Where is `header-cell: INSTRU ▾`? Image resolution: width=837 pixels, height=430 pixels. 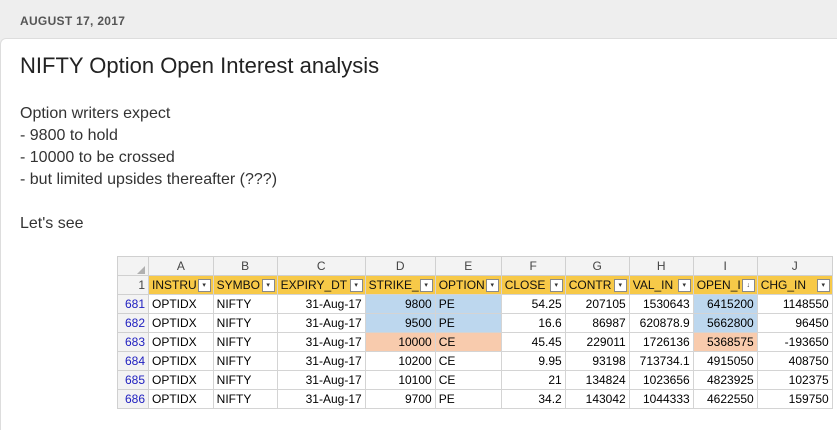 header-cell: INSTRU ▾ is located at coordinates (181, 285).